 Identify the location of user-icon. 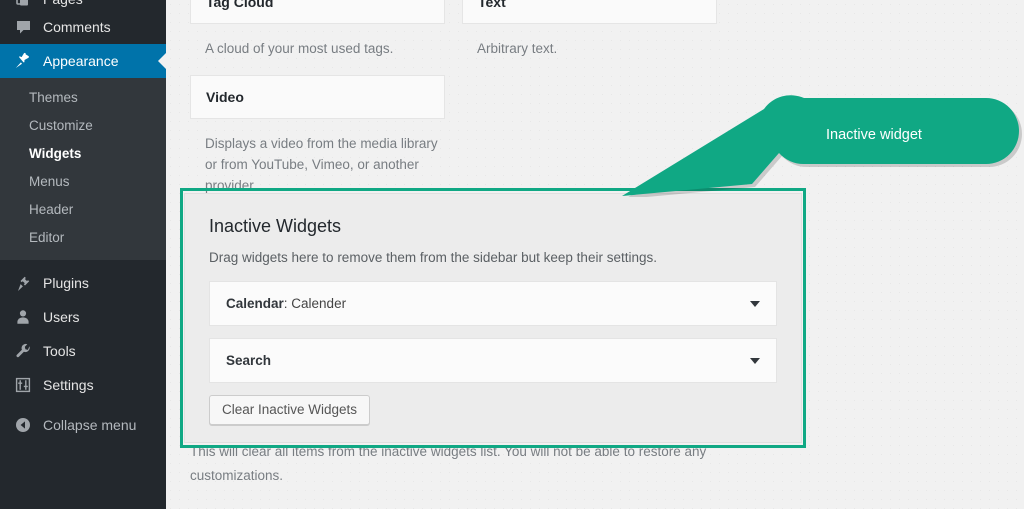
(23, 317).